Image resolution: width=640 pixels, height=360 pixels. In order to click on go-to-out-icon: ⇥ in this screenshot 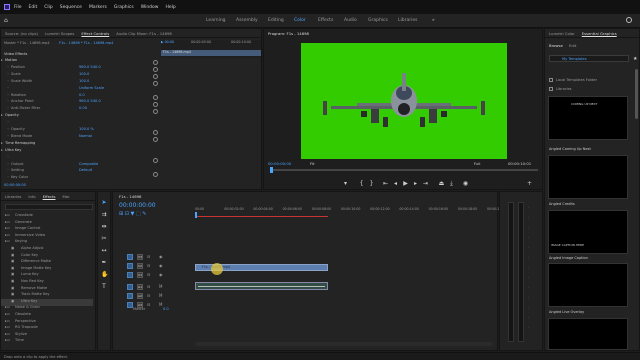, I will do `click(425, 183)`.